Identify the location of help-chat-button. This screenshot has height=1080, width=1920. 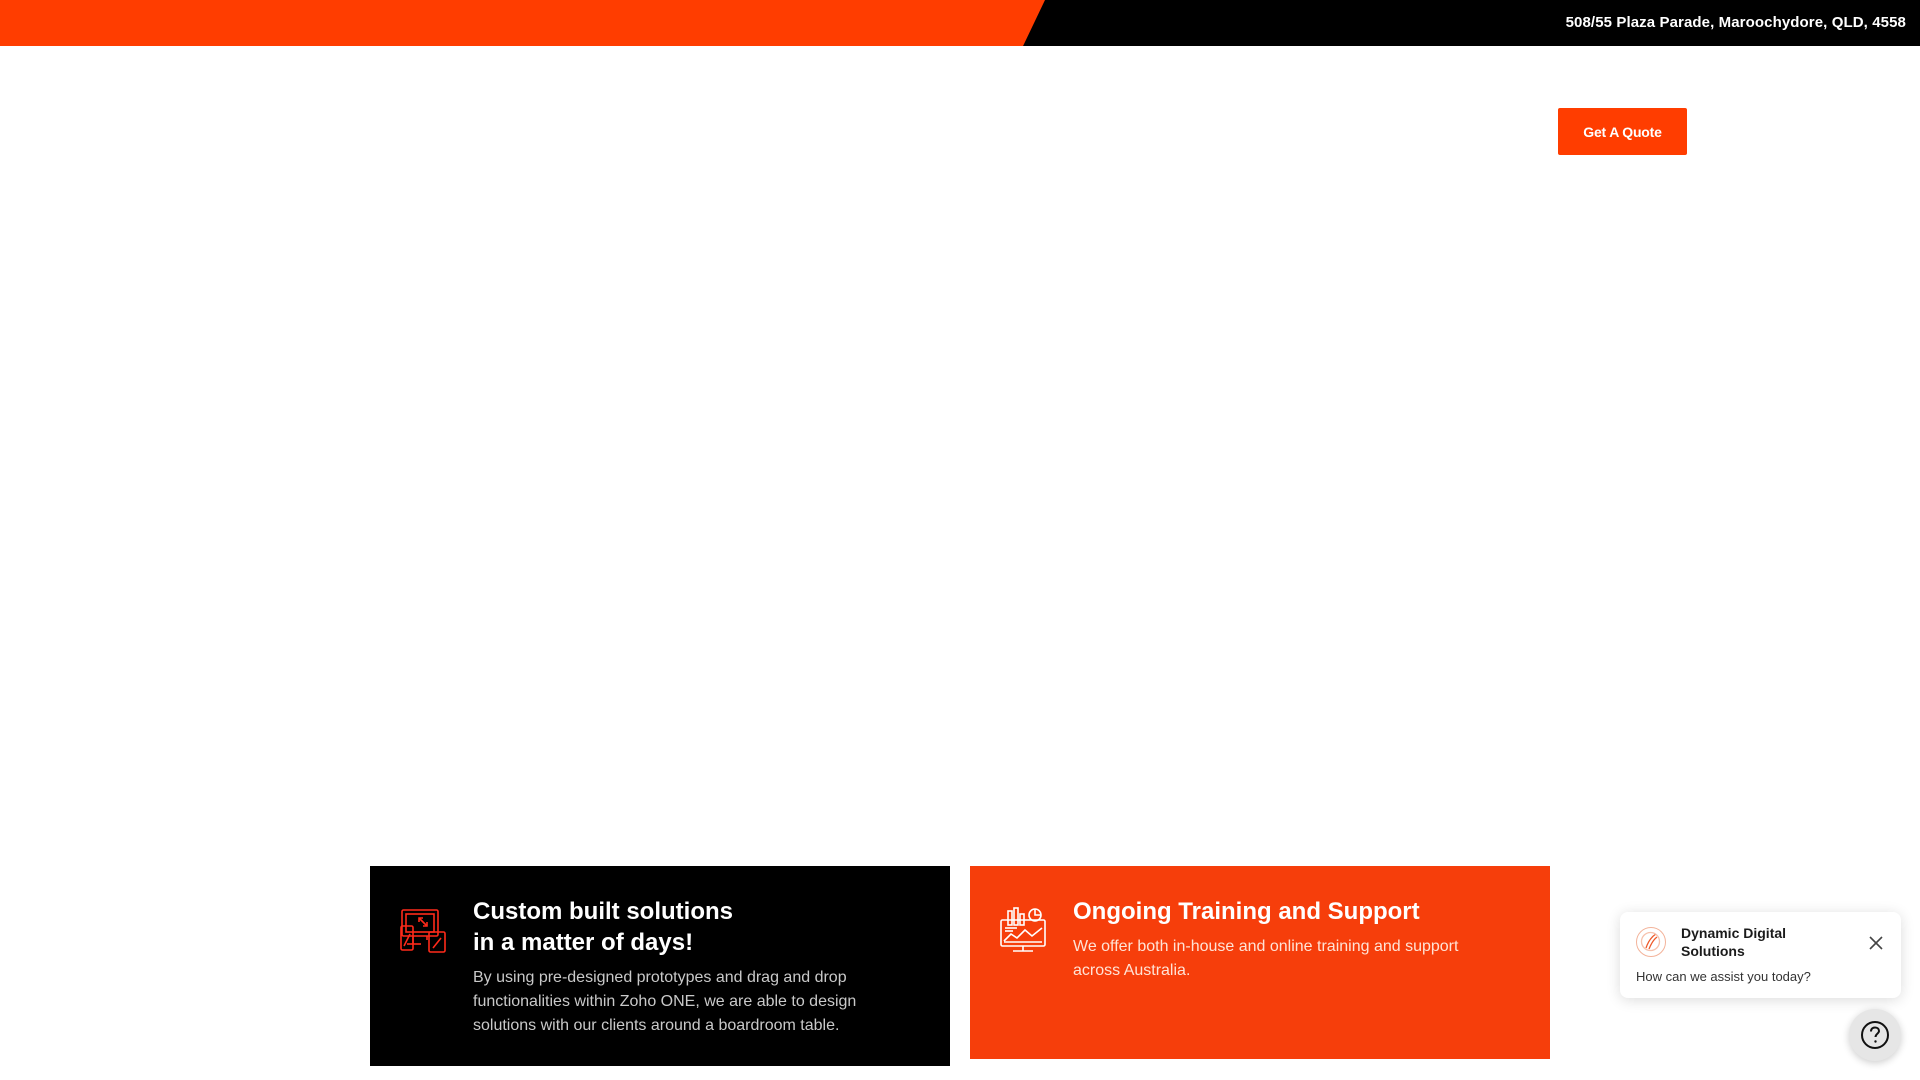
(1875, 1035).